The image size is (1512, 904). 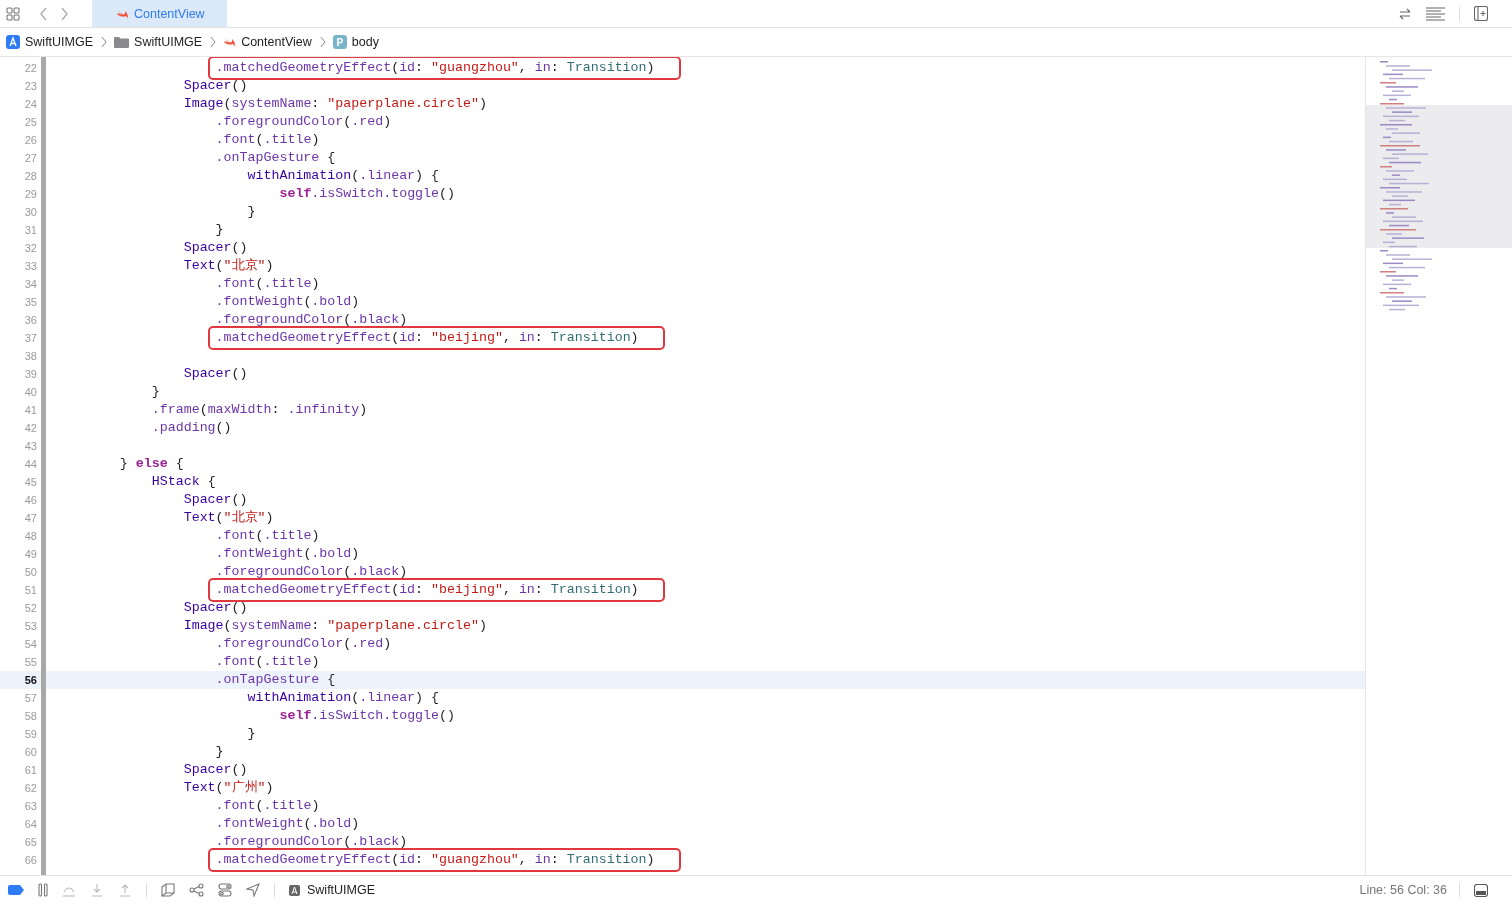 What do you see at coordinates (30, 158) in the screenshot?
I see `line-number: 27` at bounding box center [30, 158].